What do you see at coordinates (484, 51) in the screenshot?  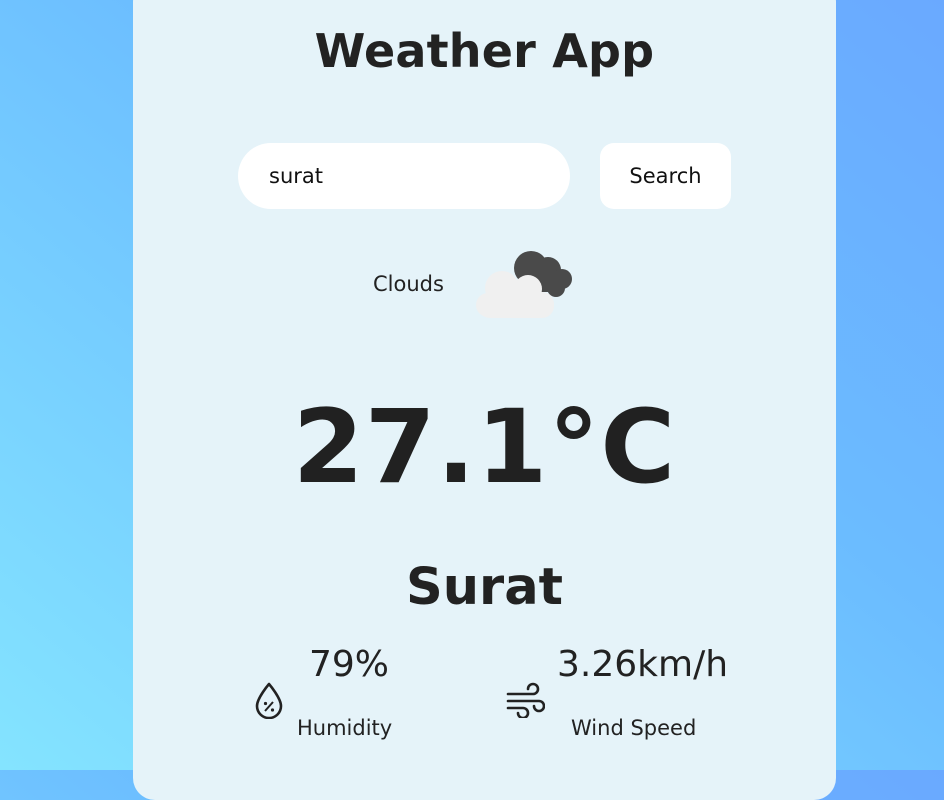 I see `app-title: Weather App` at bounding box center [484, 51].